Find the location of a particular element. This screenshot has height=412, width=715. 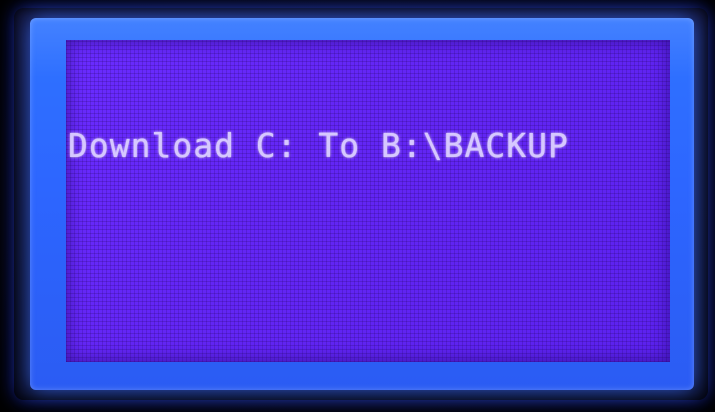

status-message: Download C: To B:\BACKUP is located at coordinates (318, 145).